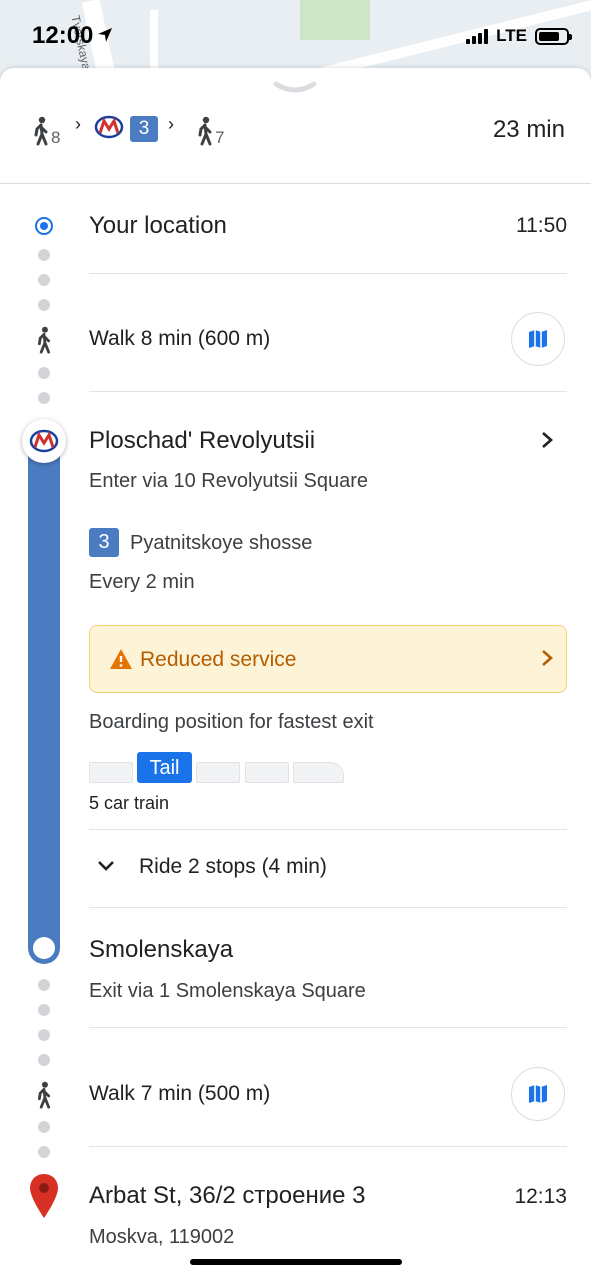 This screenshot has width=591, height=1280. Describe the element at coordinates (227, 991) in the screenshot. I see `station-exit: Exit via 1 Smolenskaya Square` at that location.